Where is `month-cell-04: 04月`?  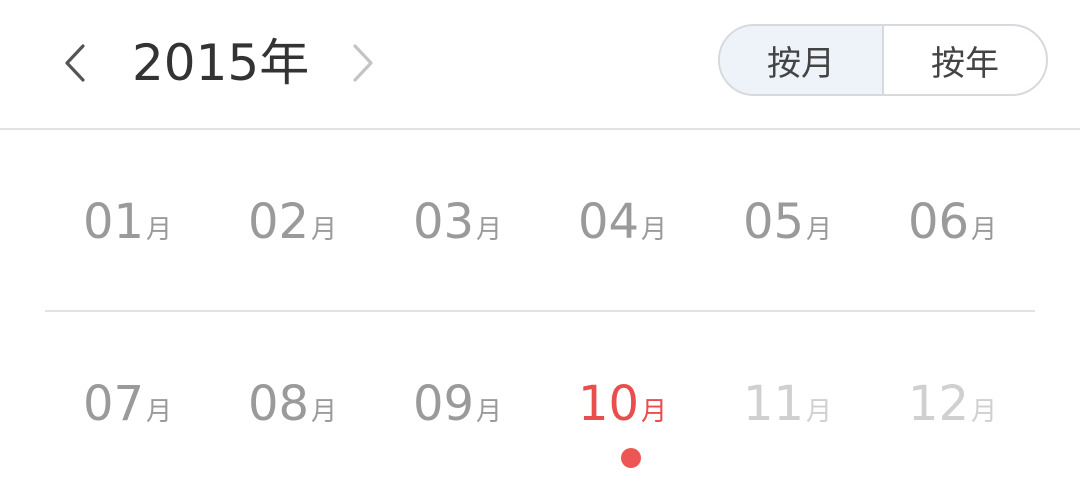 month-cell-04: 04月 is located at coordinates (622, 220).